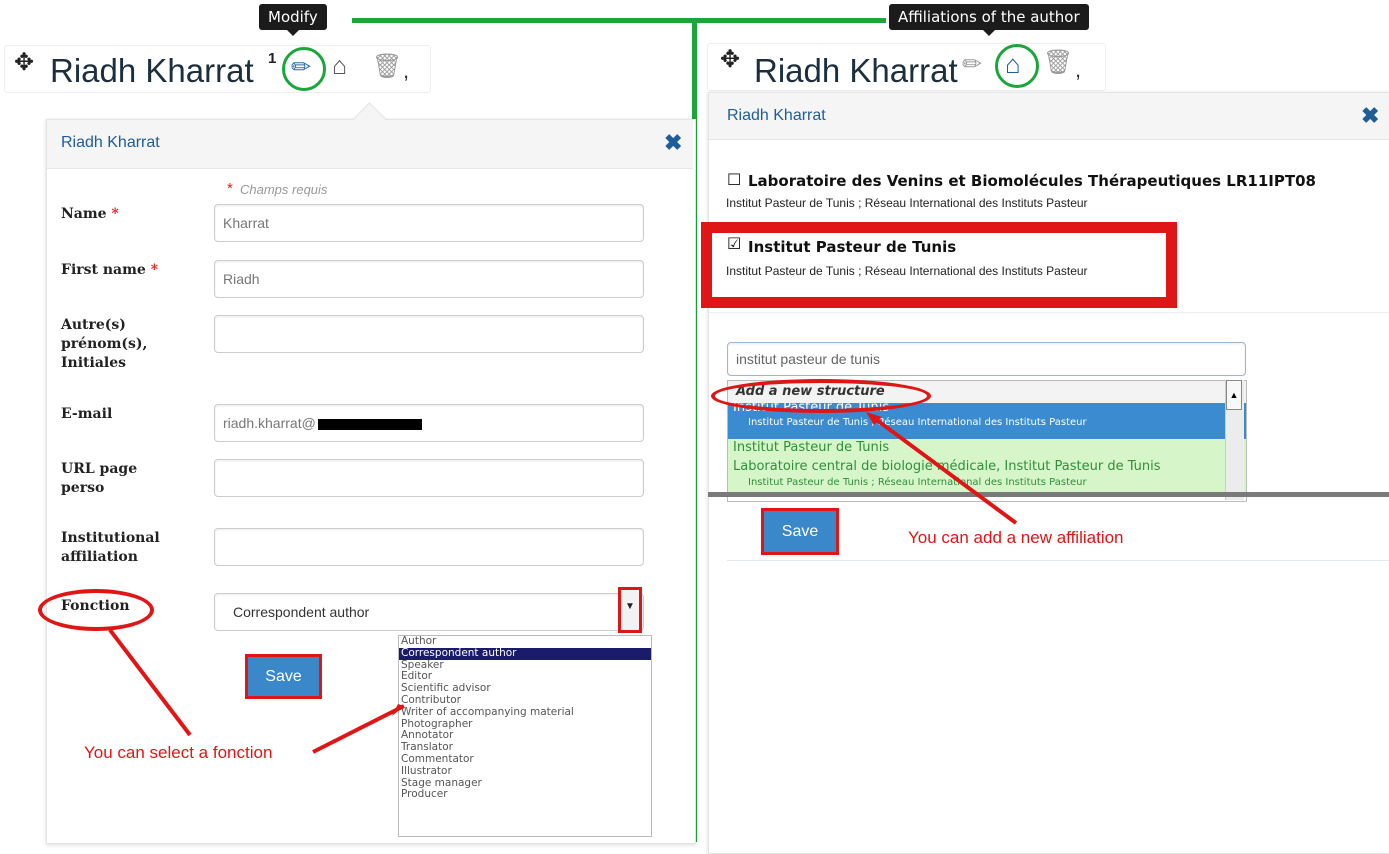  What do you see at coordinates (301, 612) in the screenshot?
I see `fonction-selected-value: Correspondent author` at bounding box center [301, 612].